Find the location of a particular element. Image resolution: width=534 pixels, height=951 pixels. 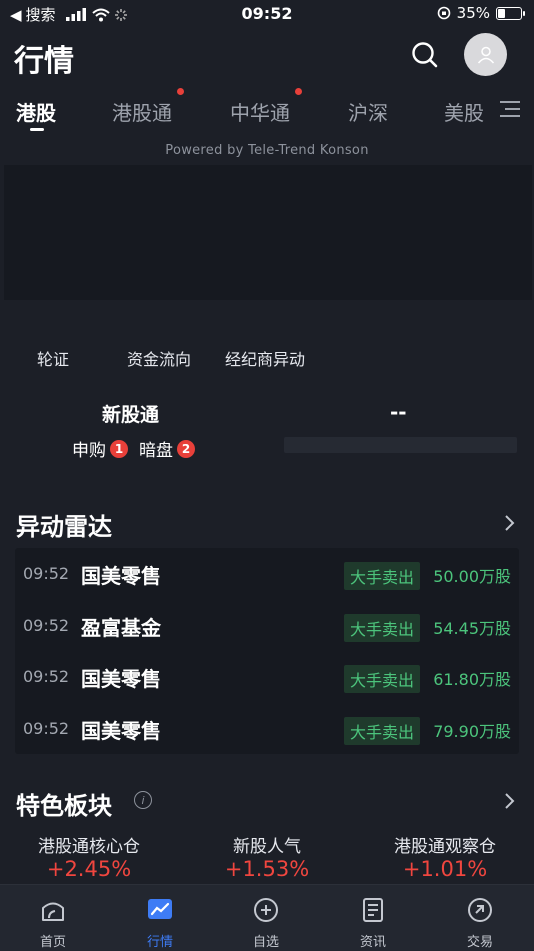

user-icon is located at coordinates (485, 54).